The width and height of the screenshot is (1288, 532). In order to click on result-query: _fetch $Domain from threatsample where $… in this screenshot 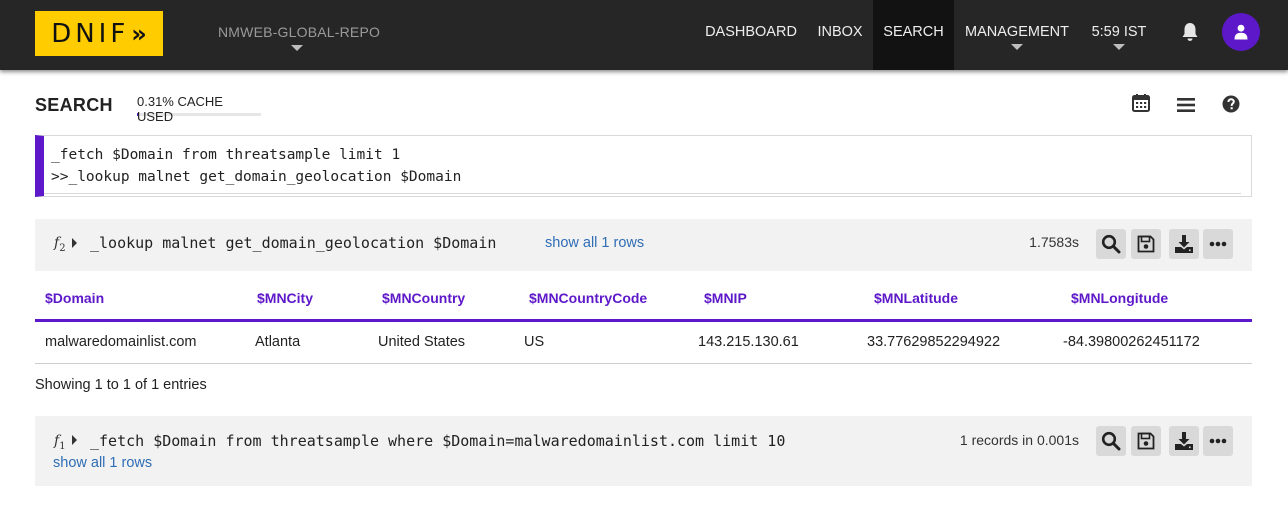, I will do `click(438, 441)`.